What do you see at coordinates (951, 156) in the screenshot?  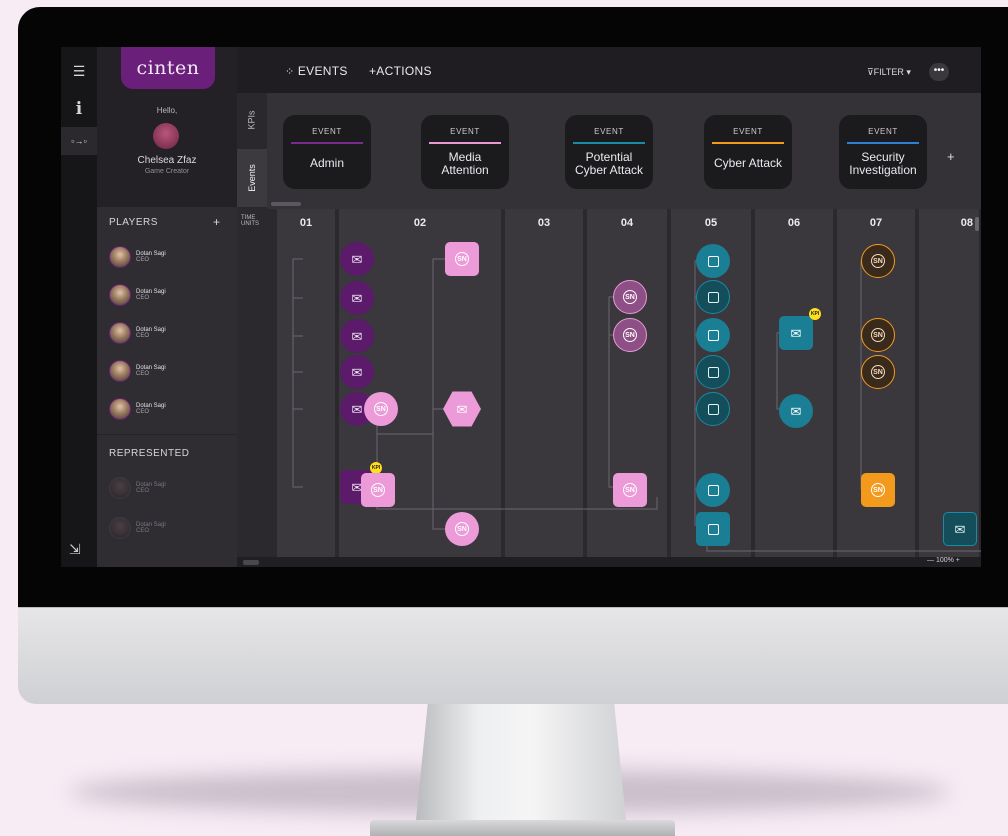 I see `add-event-button: +` at bounding box center [951, 156].